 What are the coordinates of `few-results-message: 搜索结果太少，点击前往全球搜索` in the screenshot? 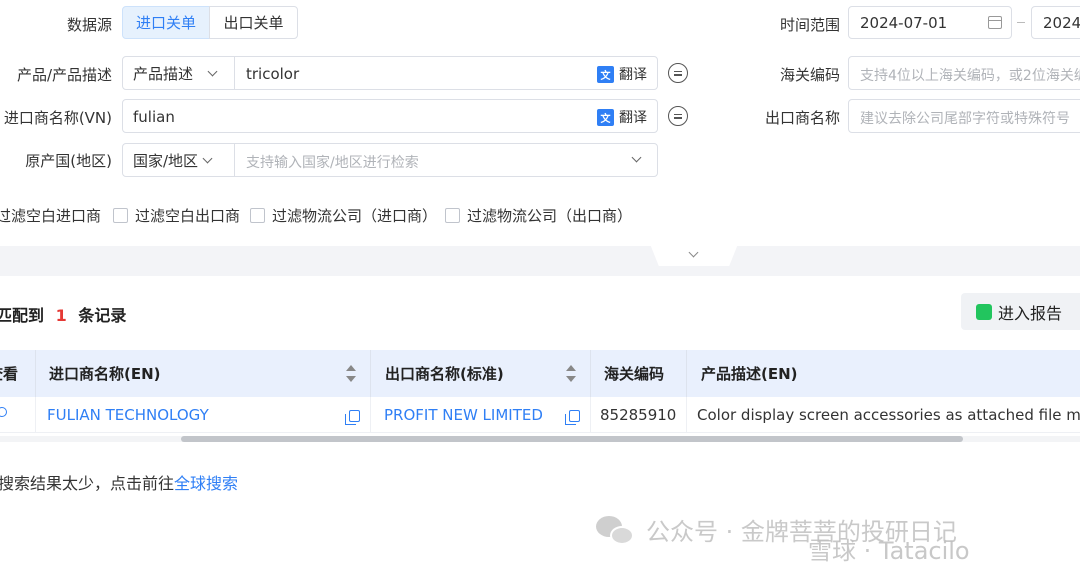 It's located at (119, 482).